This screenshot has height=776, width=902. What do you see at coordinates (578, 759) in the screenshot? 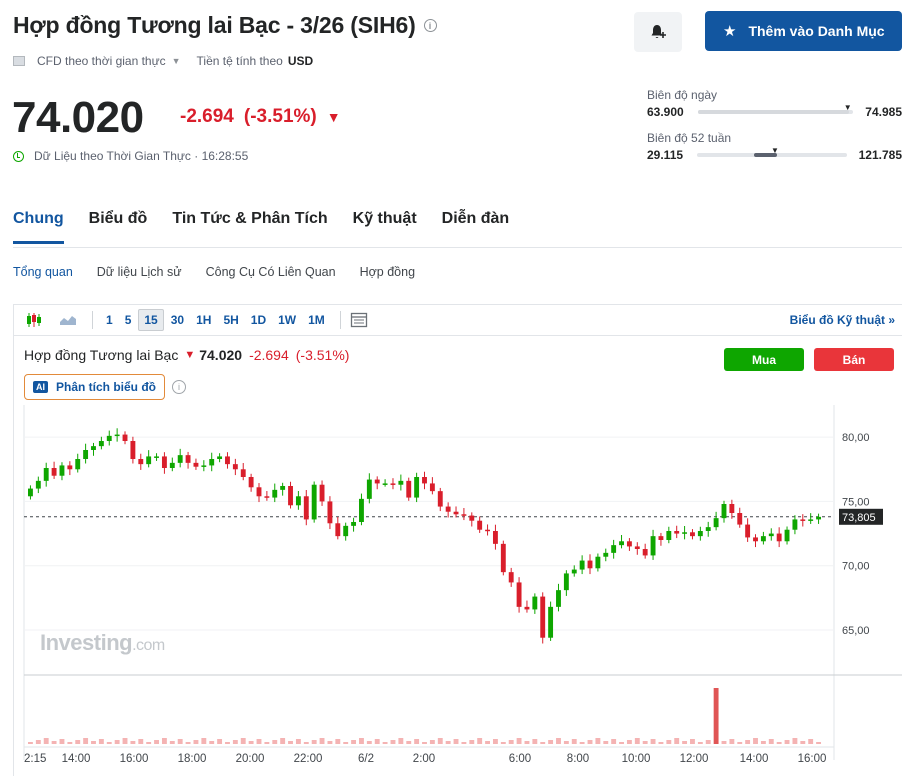
I see `x-tick-label: 8:00` at bounding box center [578, 759].